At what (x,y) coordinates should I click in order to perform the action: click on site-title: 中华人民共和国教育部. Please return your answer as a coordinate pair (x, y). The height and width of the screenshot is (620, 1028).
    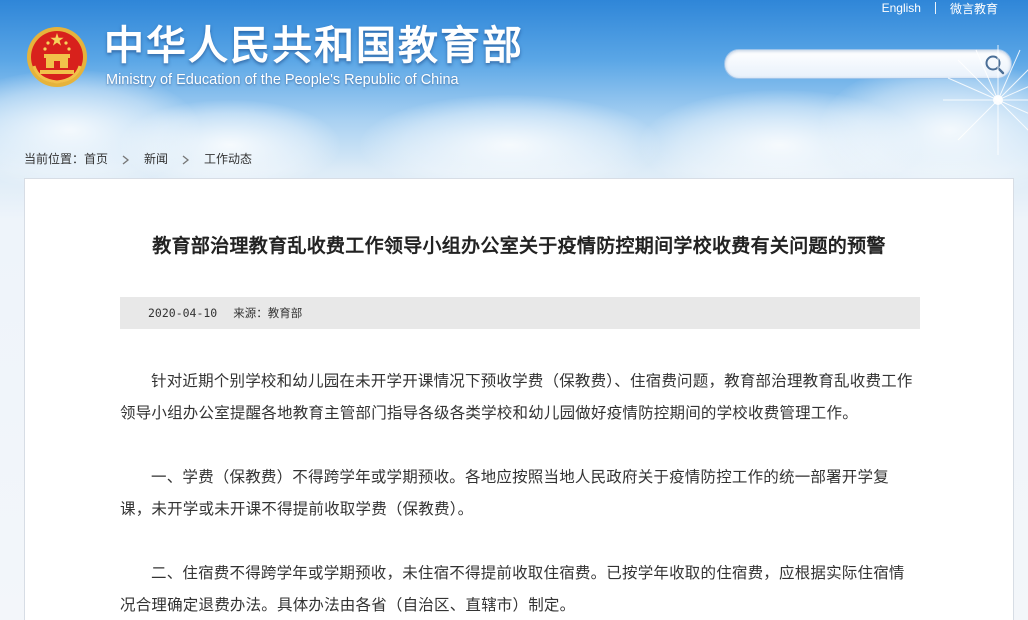
    Looking at the image, I should click on (314, 46).